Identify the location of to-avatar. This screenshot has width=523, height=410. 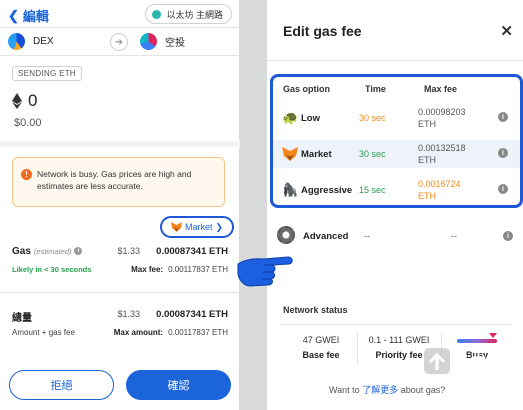
(148, 41).